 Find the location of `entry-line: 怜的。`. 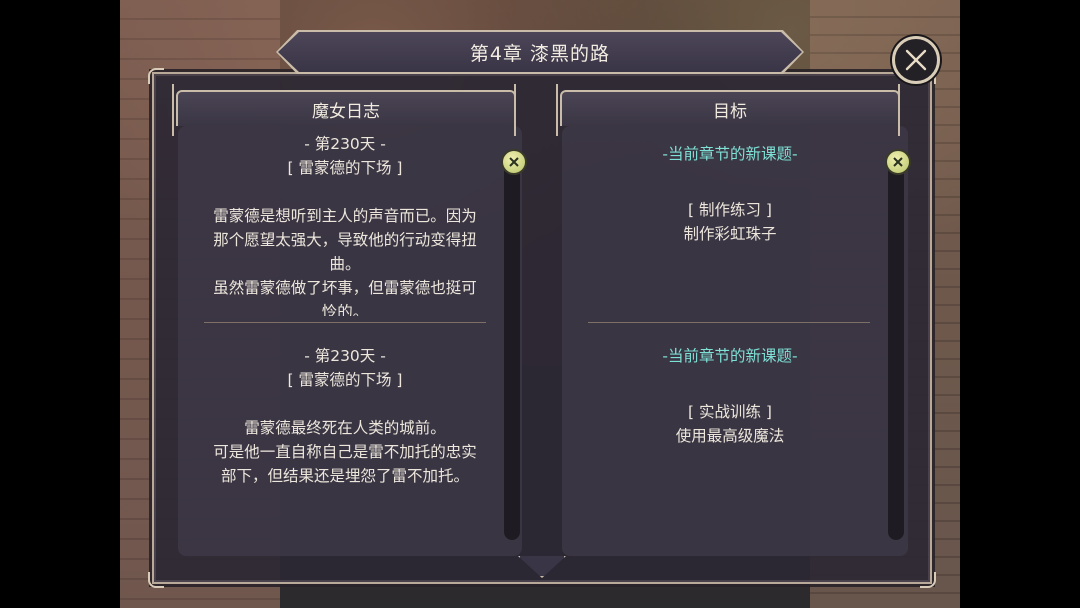

entry-line: 怜的。 is located at coordinates (345, 309).